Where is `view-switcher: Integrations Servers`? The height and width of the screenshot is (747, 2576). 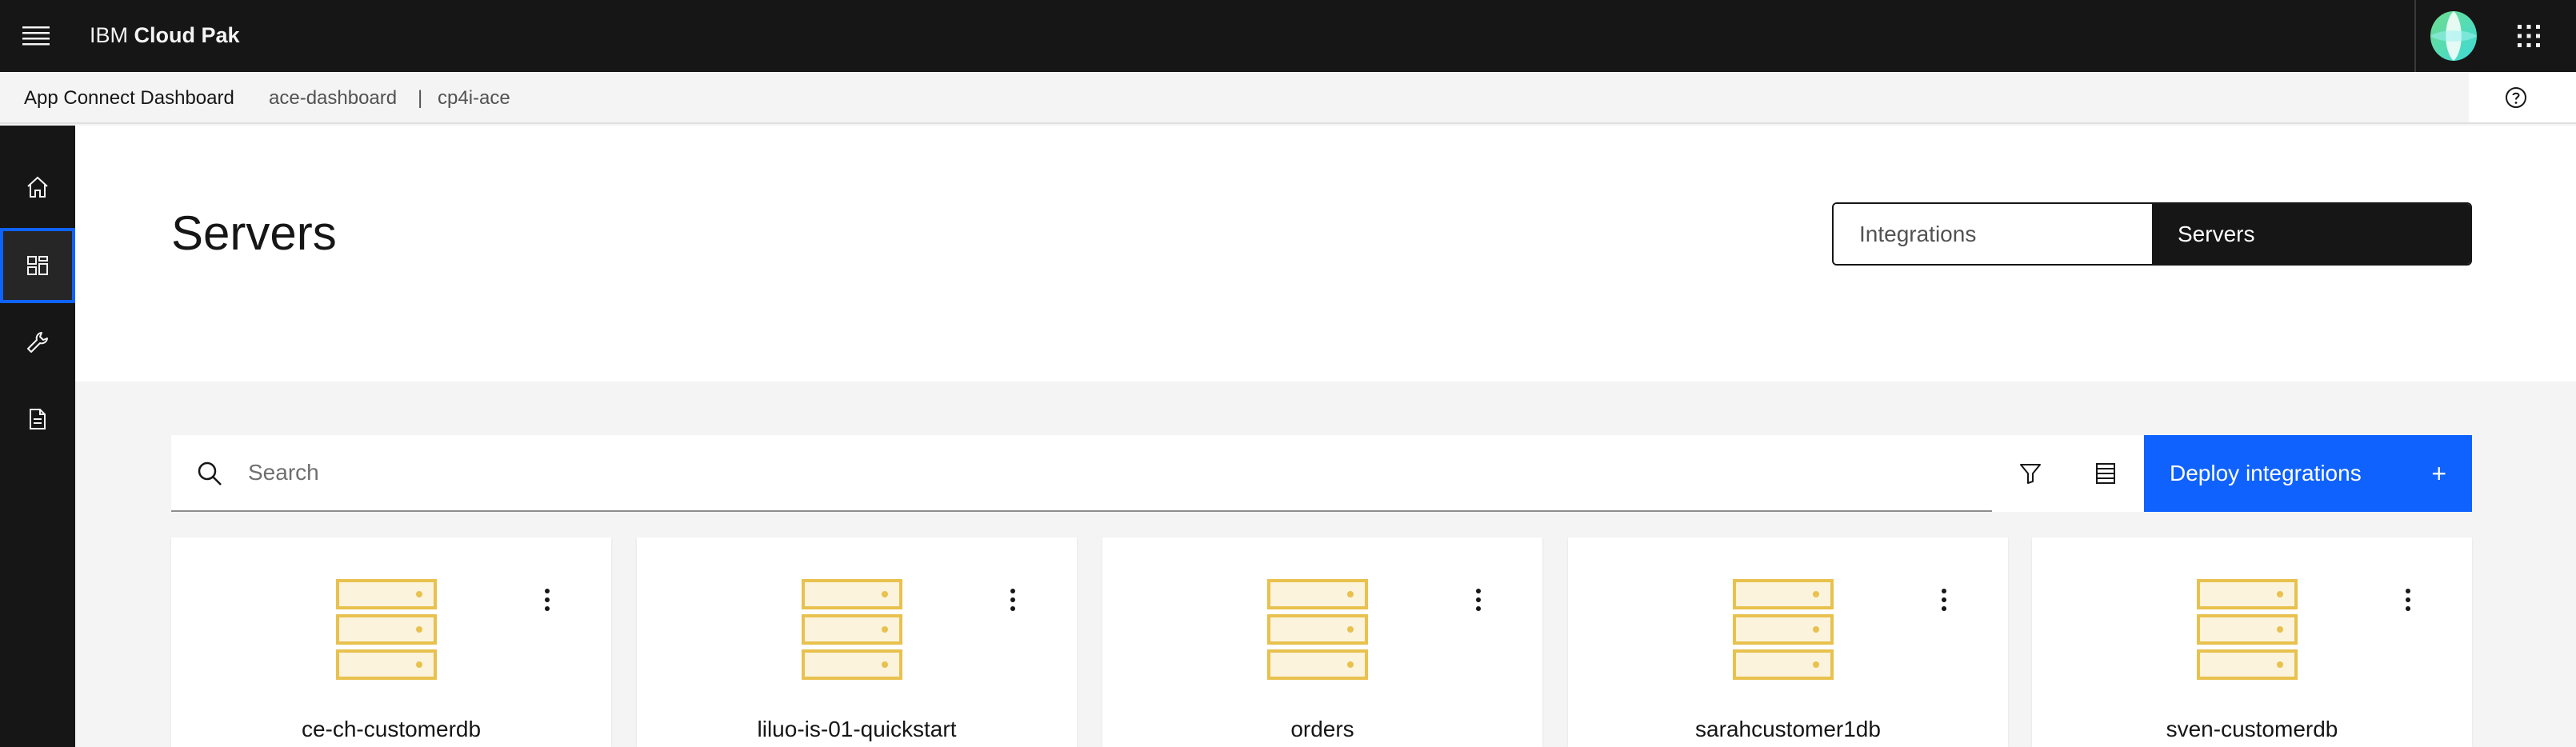
view-switcher: Integrations Servers is located at coordinates (2152, 234).